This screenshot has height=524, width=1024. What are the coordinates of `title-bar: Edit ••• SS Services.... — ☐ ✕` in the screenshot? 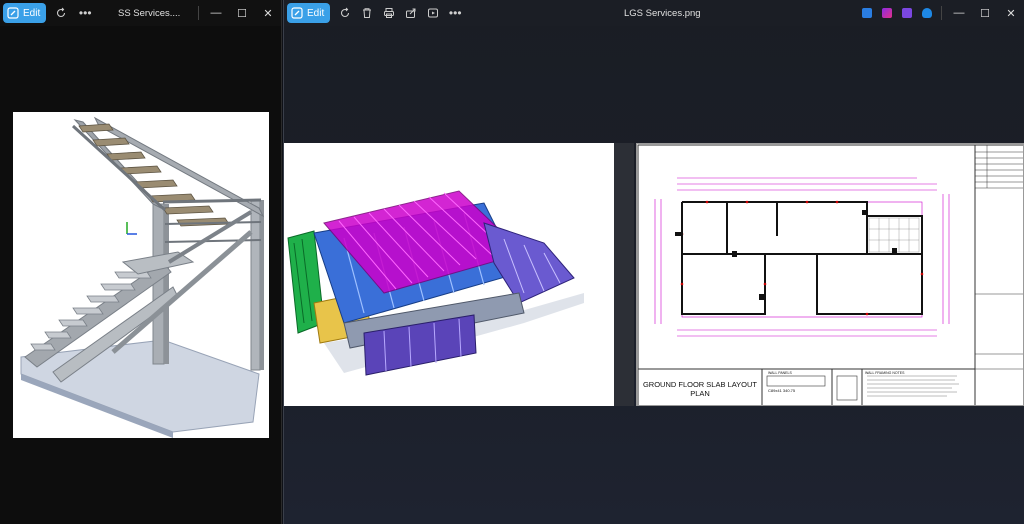 It's located at (140, 13).